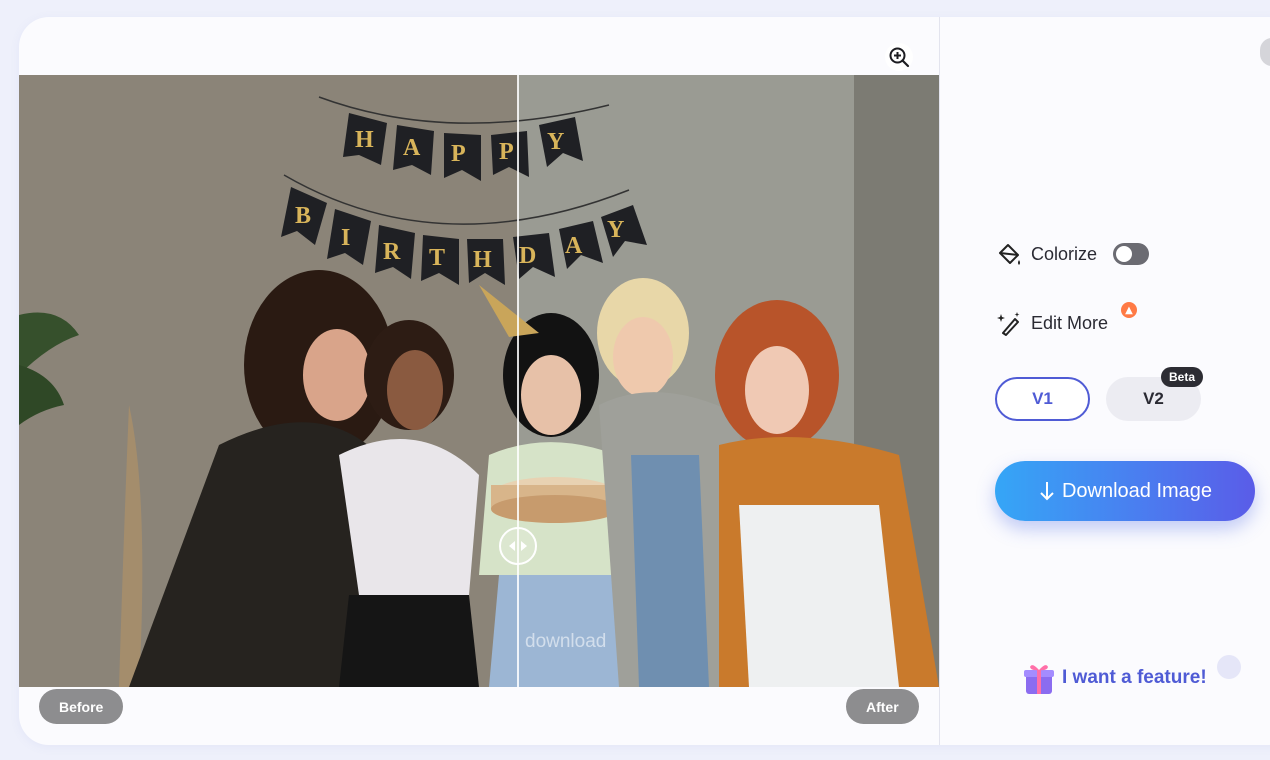  I want to click on compare-divider-line, so click(518, 381).